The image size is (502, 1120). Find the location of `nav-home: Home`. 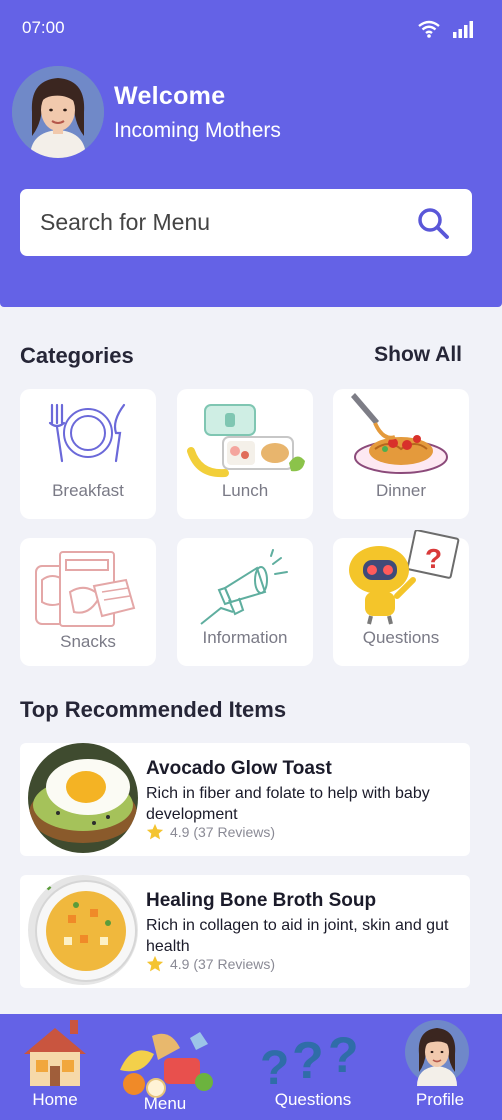

nav-home: Home is located at coordinates (55, 1067).